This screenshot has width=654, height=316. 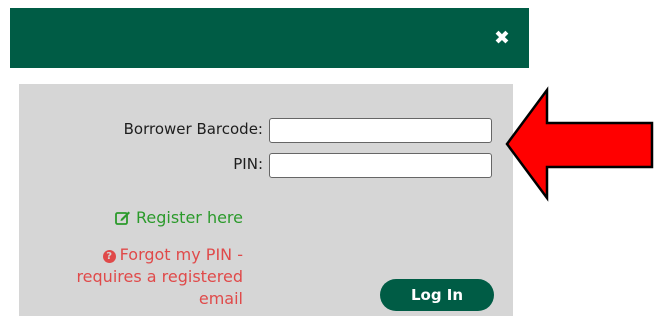 What do you see at coordinates (380, 130) in the screenshot?
I see `barcode-input` at bounding box center [380, 130].